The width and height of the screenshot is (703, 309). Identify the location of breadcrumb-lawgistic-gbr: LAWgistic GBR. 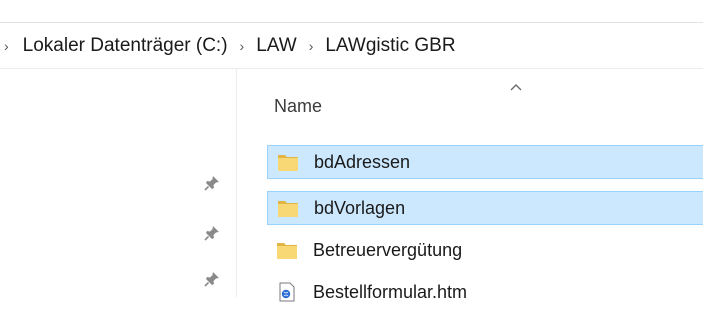
(390, 46).